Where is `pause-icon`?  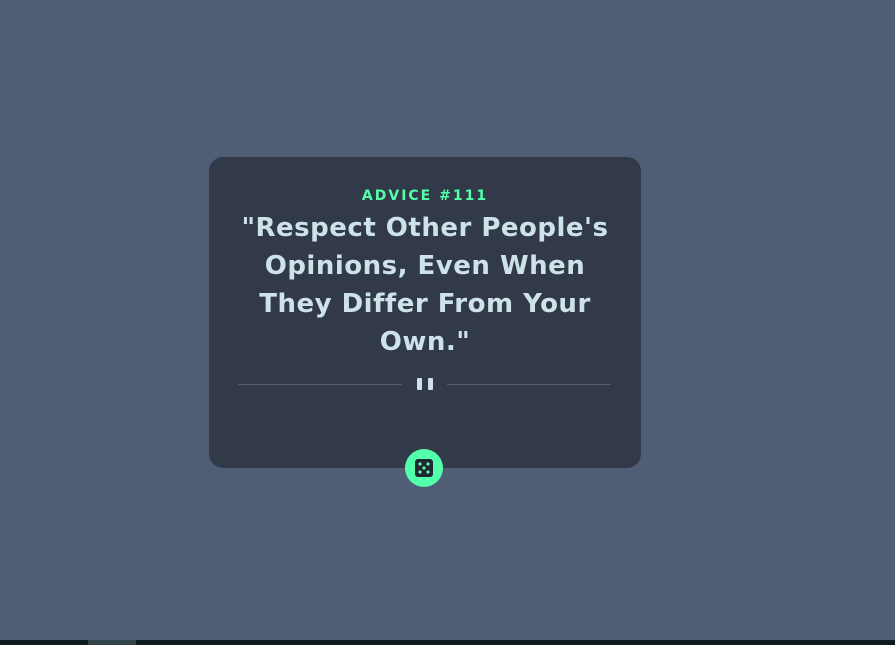 pause-icon is located at coordinates (425, 384).